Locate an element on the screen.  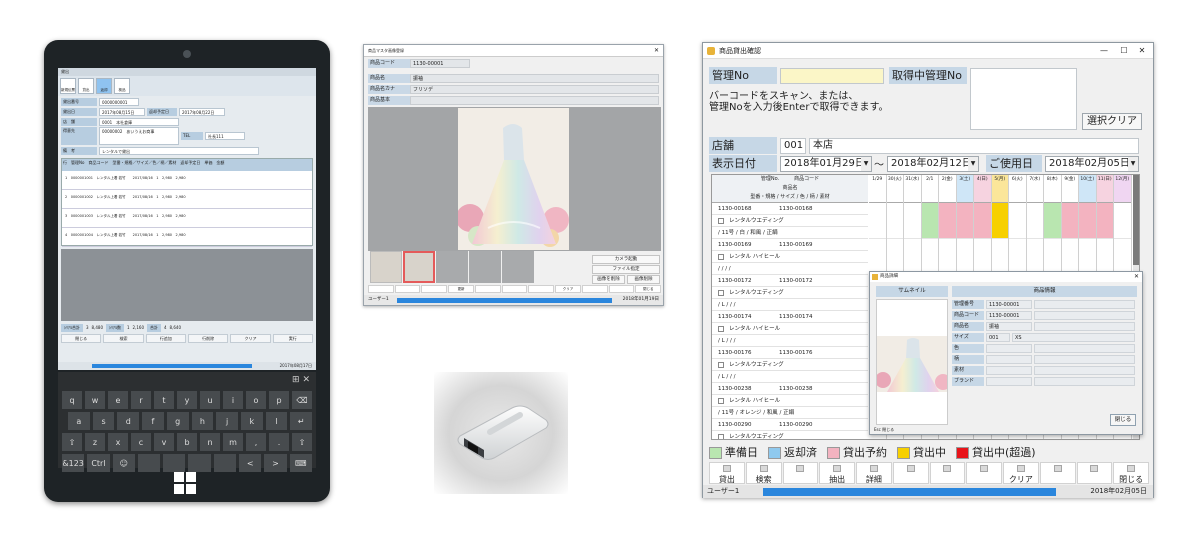
fkey-button: 詳細 is located at coordinates (874, 473).